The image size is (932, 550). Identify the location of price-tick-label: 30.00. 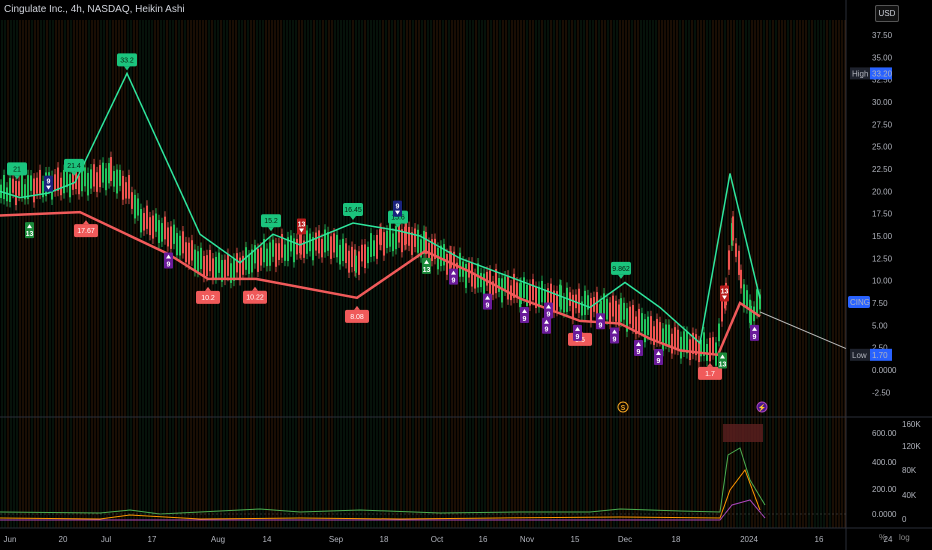
(882, 102).